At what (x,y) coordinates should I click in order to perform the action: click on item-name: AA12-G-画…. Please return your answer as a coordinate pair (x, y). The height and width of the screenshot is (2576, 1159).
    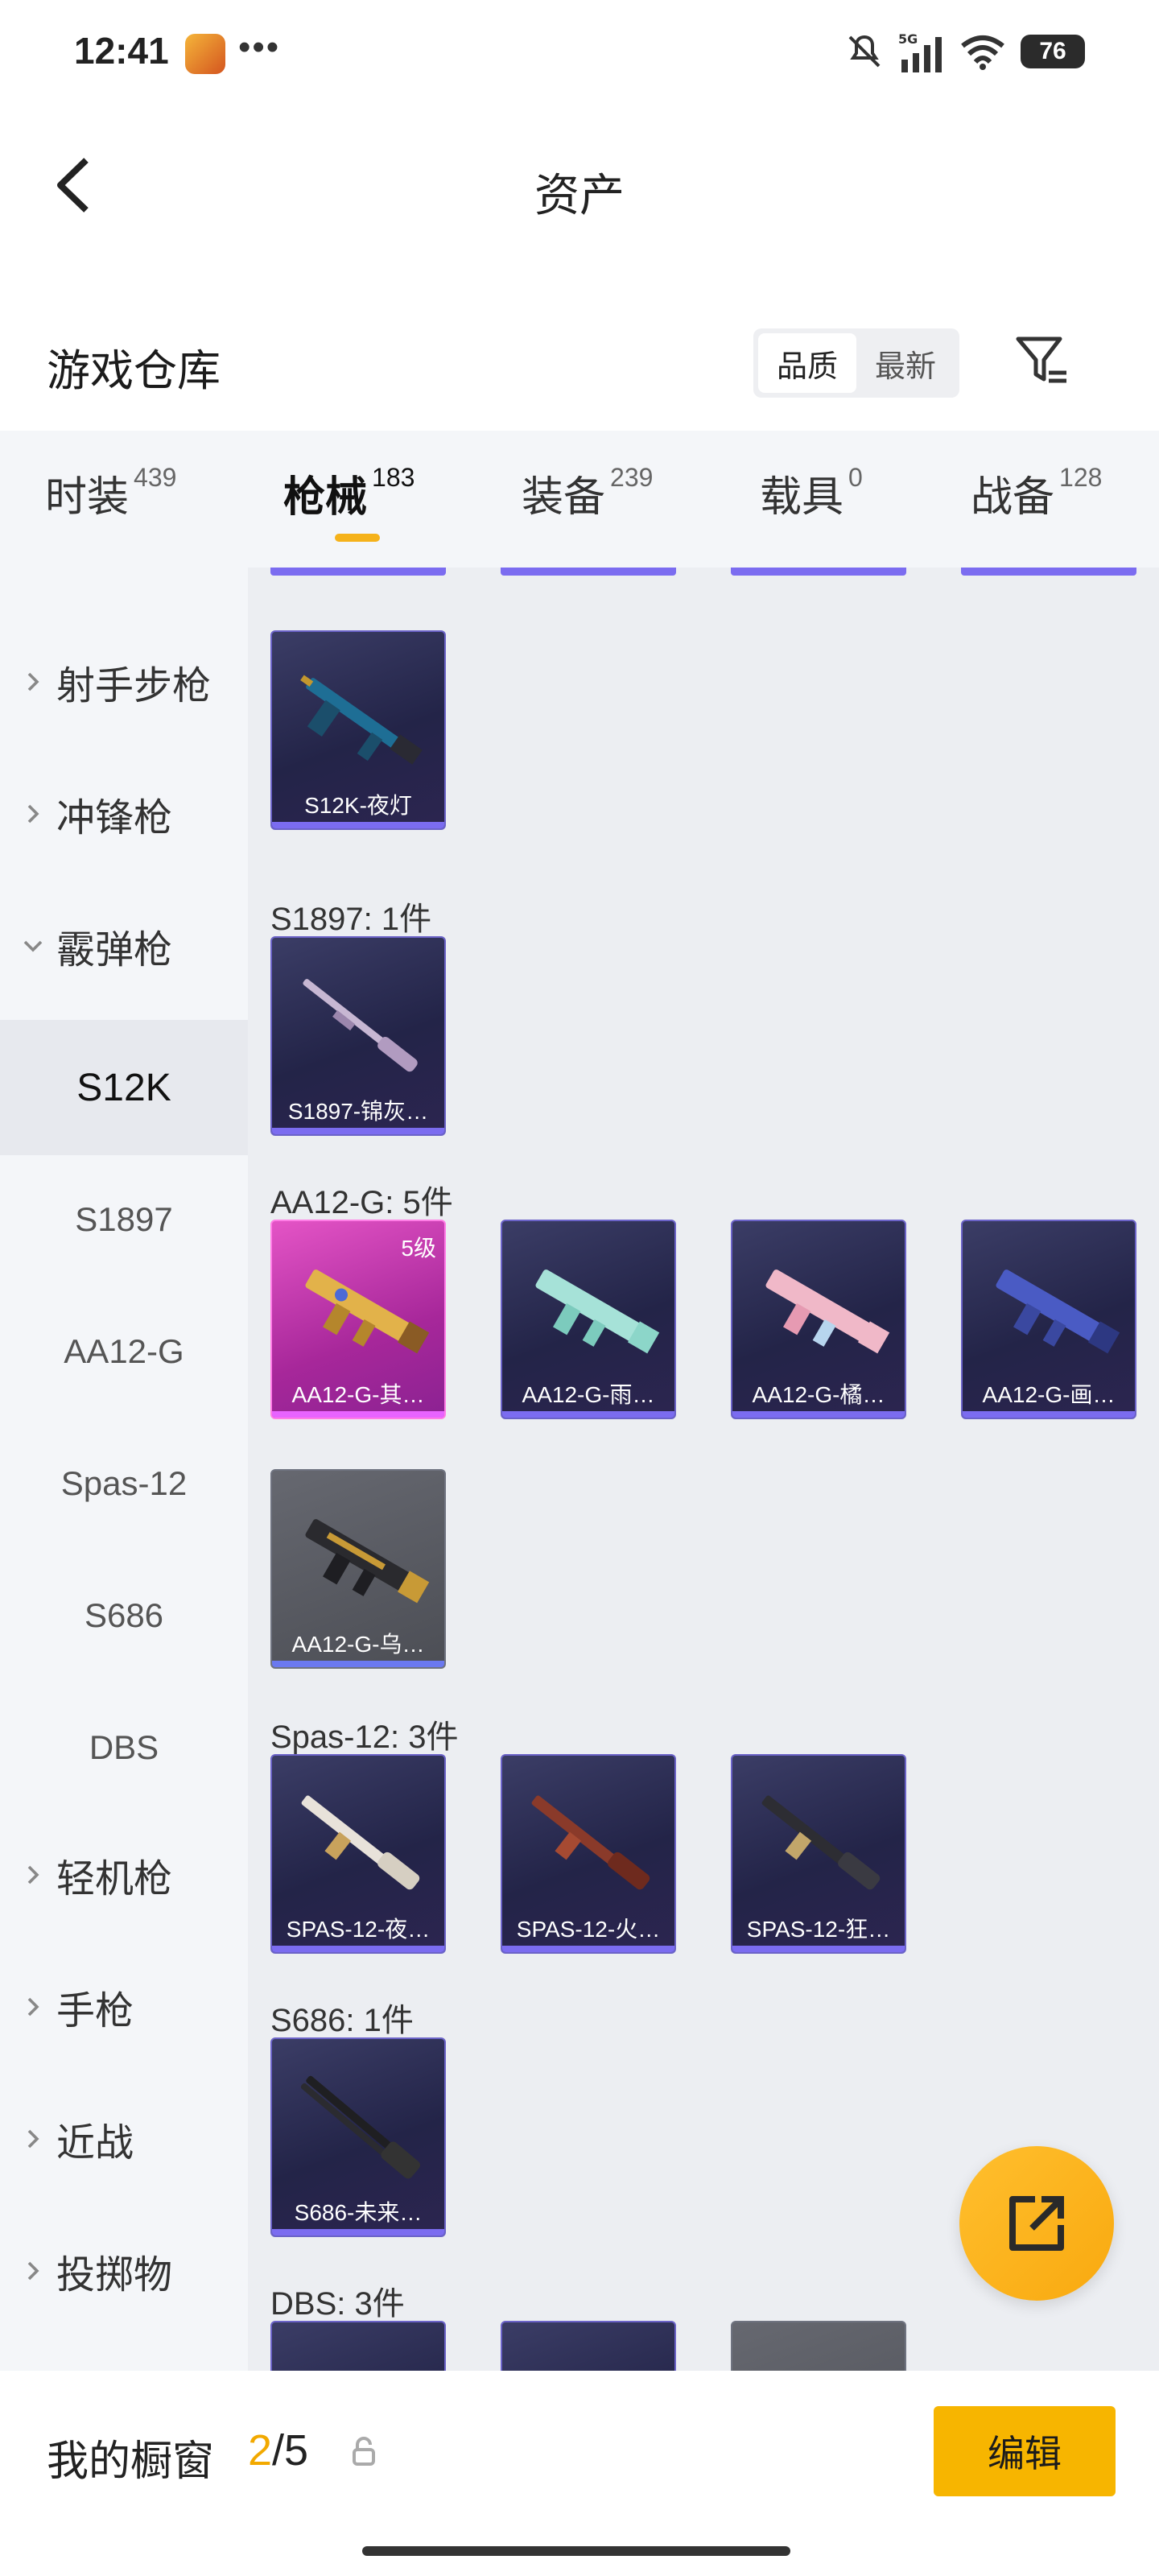
    Looking at the image, I should click on (1049, 1394).